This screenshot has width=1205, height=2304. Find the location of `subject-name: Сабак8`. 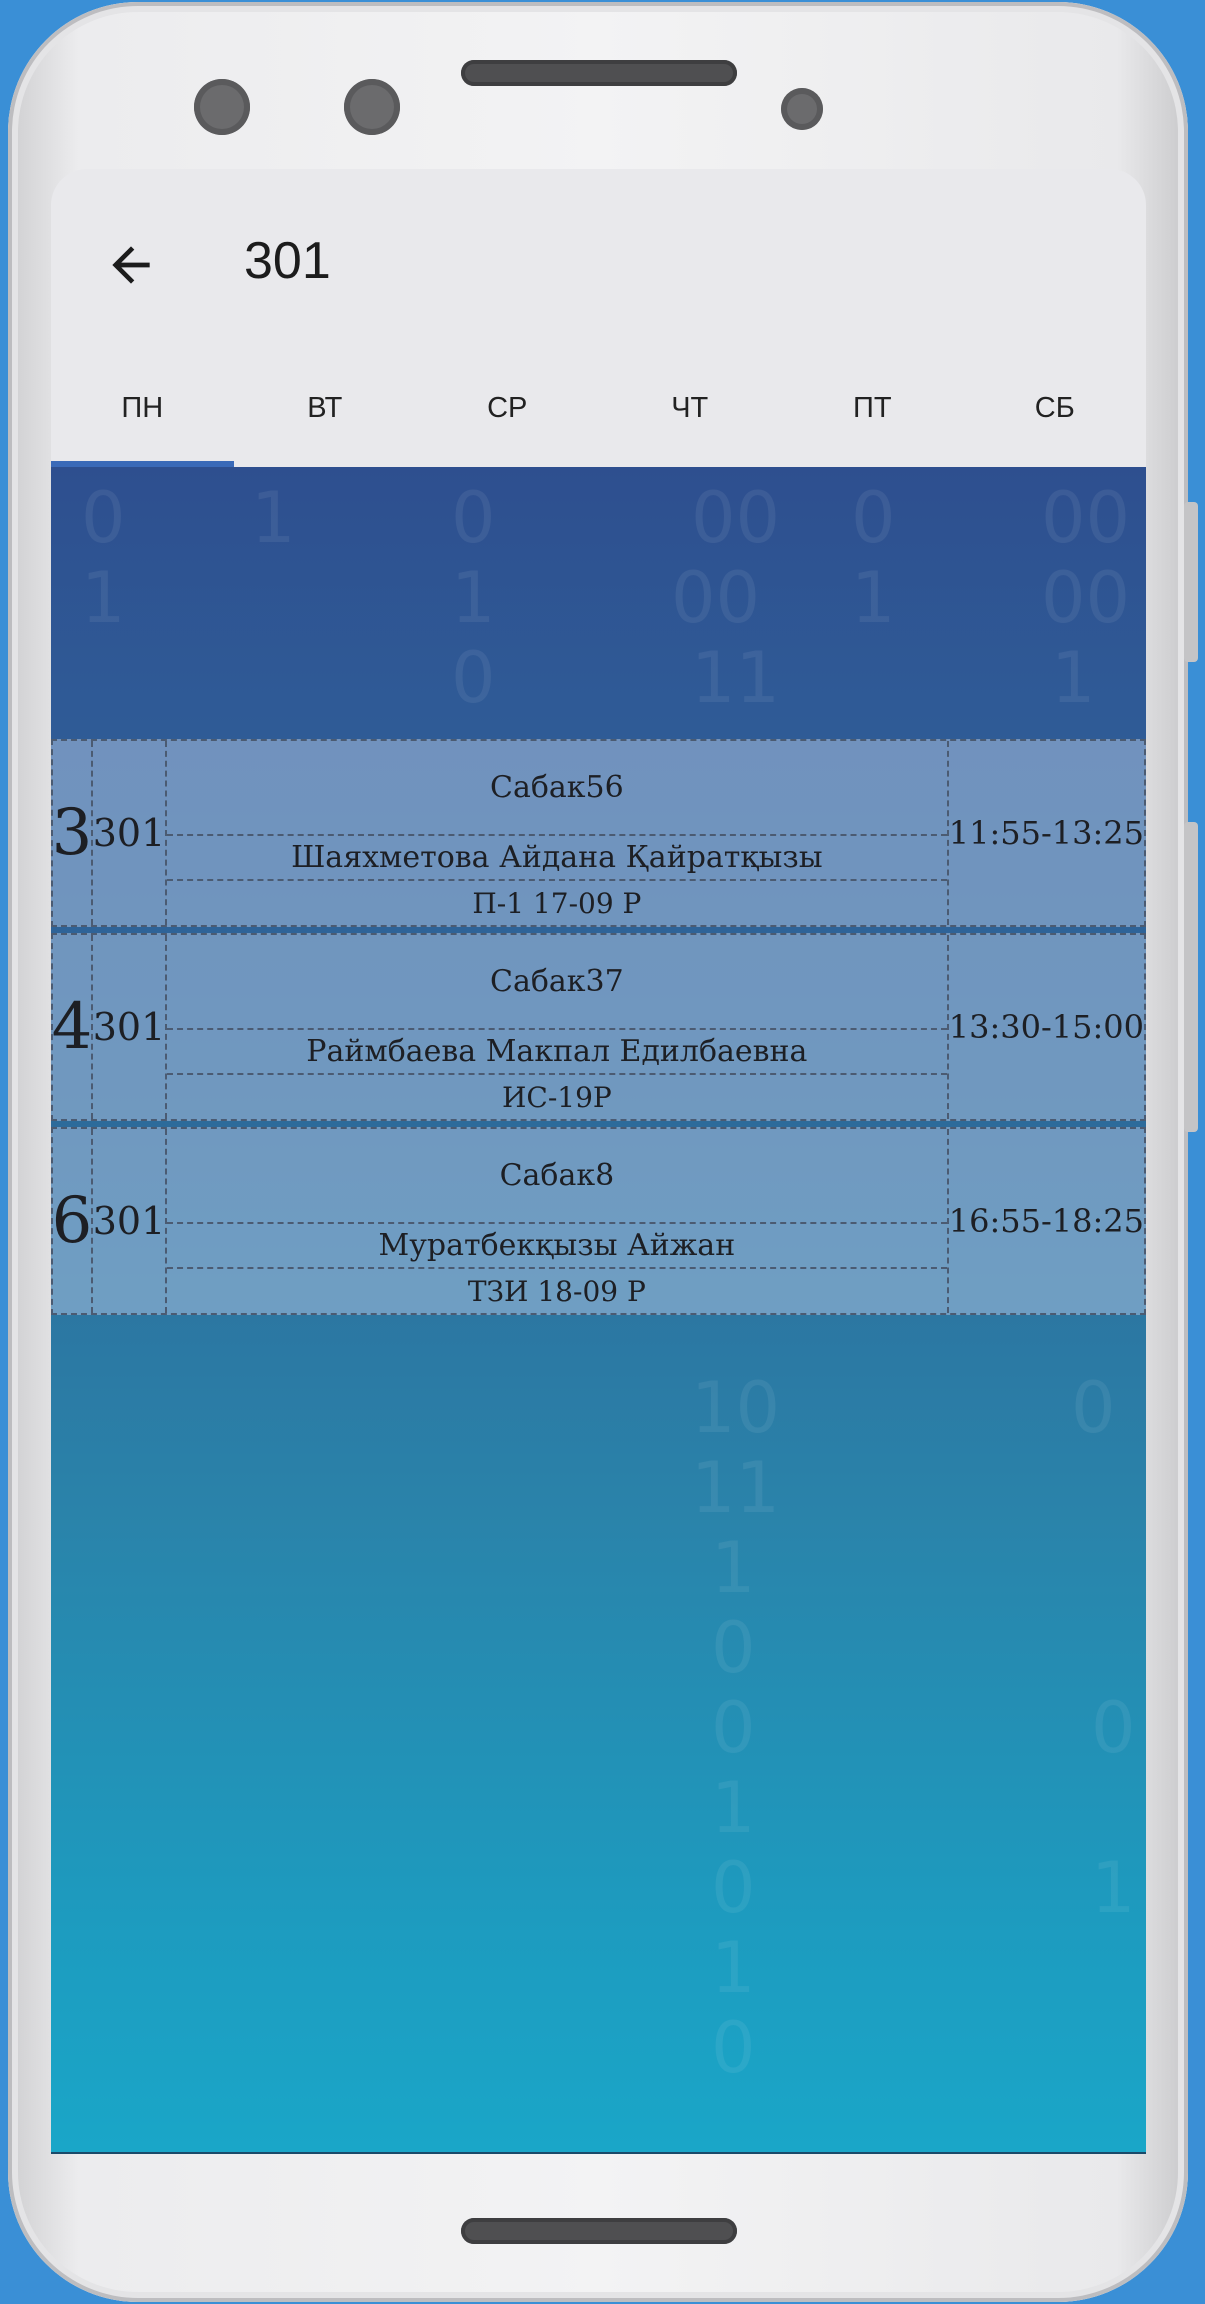

subject-name: Сабак8 is located at coordinates (557, 1176).